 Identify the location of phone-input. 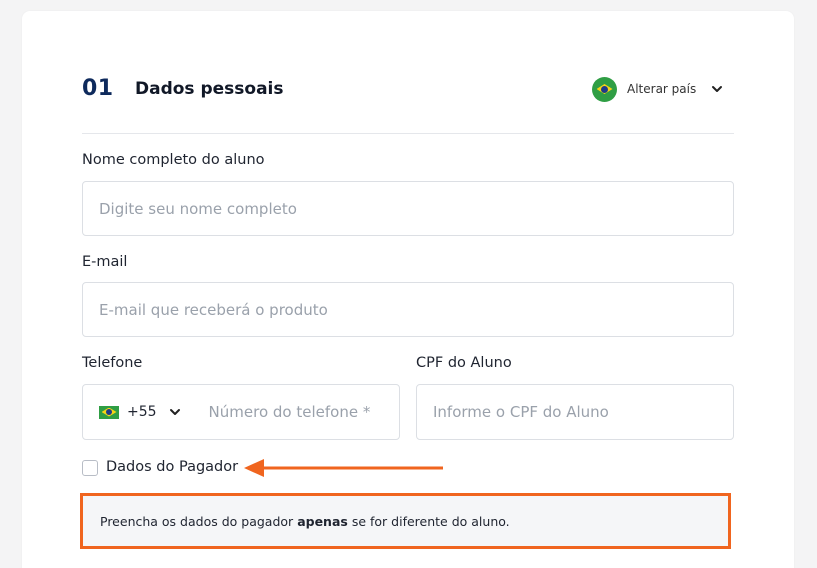
(303, 412).